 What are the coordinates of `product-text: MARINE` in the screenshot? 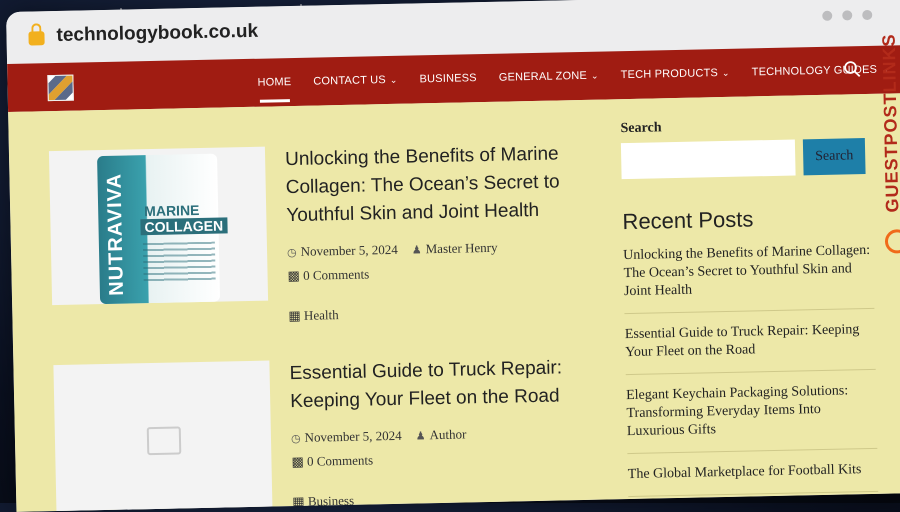 It's located at (172, 210).